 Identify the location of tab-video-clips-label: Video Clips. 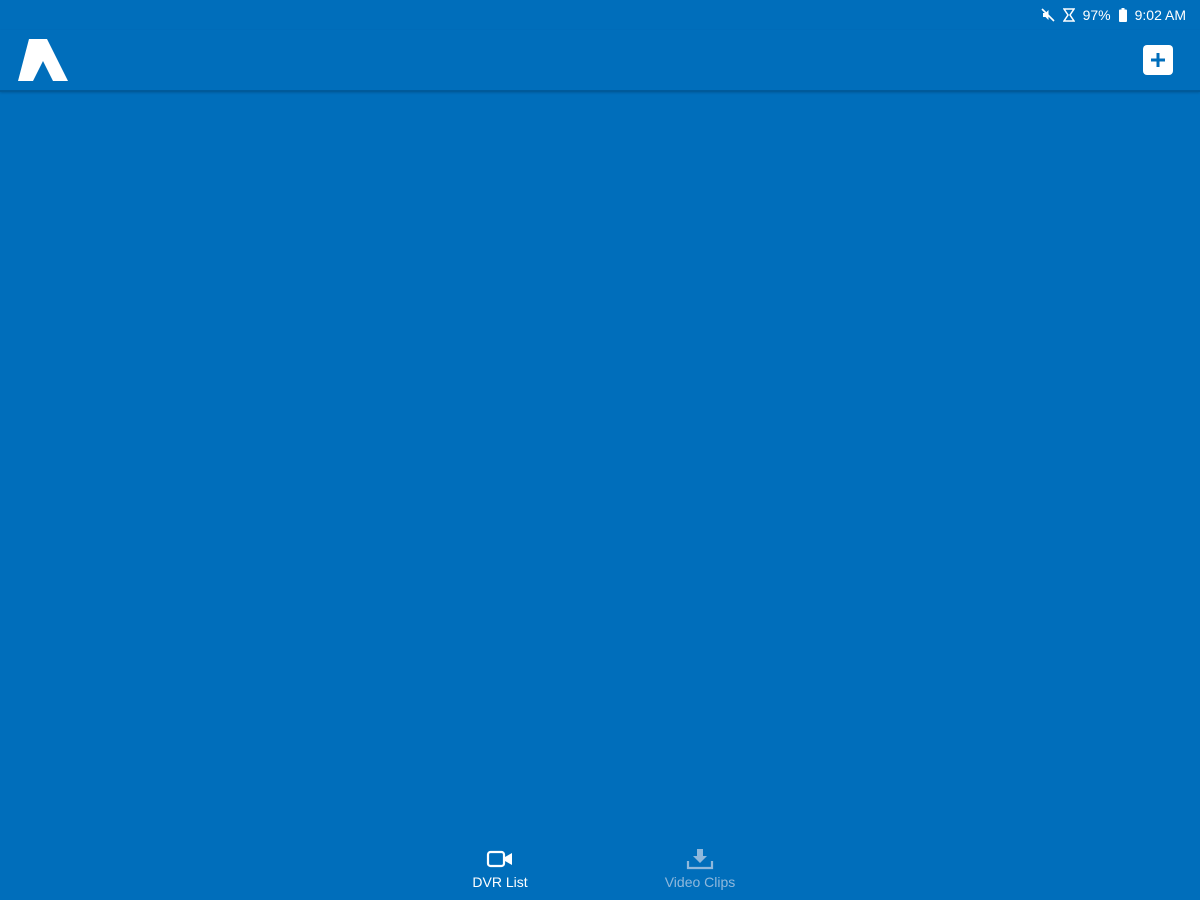
(700, 882).